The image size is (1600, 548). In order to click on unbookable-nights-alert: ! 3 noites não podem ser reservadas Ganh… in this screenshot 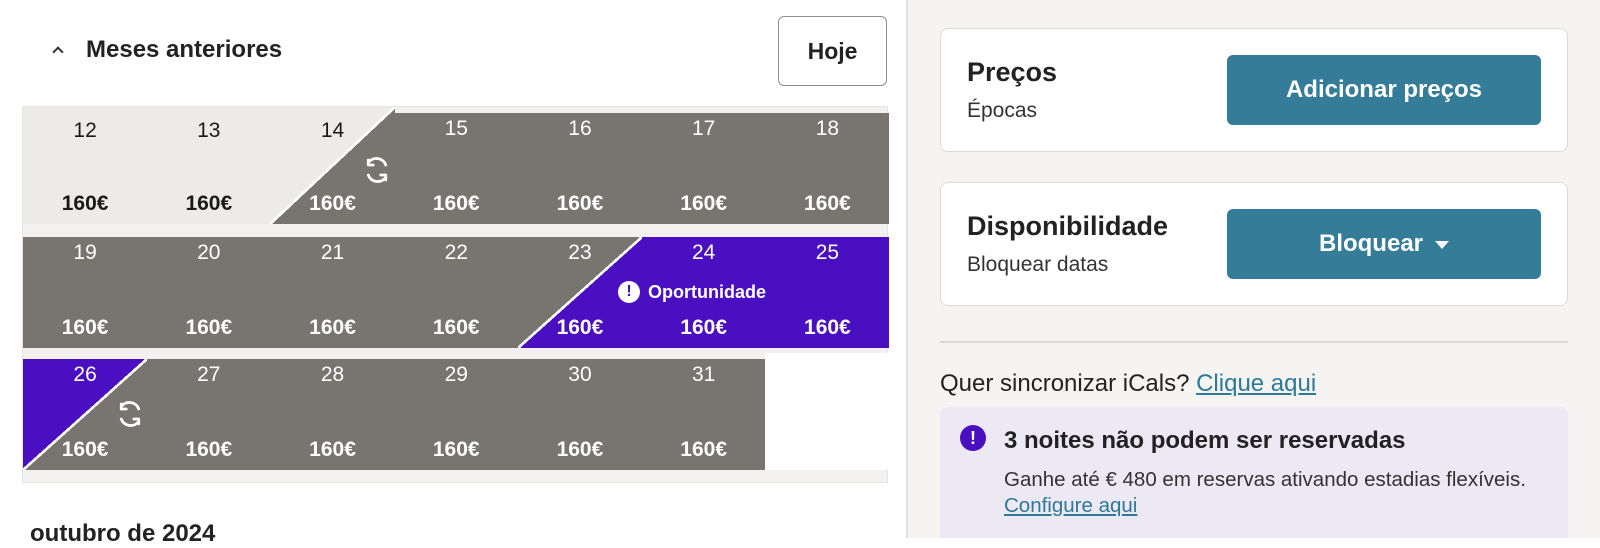, I will do `click(1254, 472)`.